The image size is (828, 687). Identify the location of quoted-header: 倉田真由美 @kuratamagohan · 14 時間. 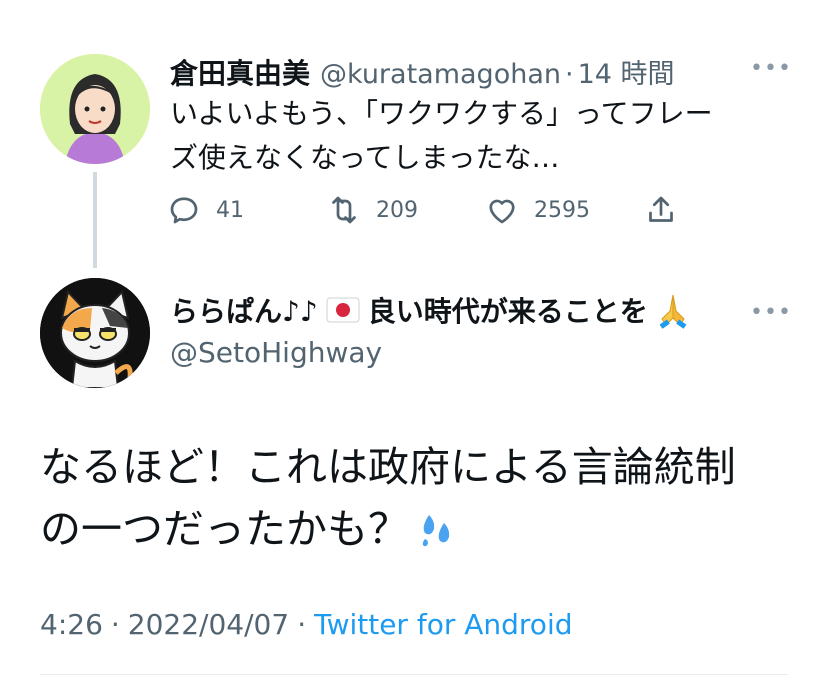
(422, 72).